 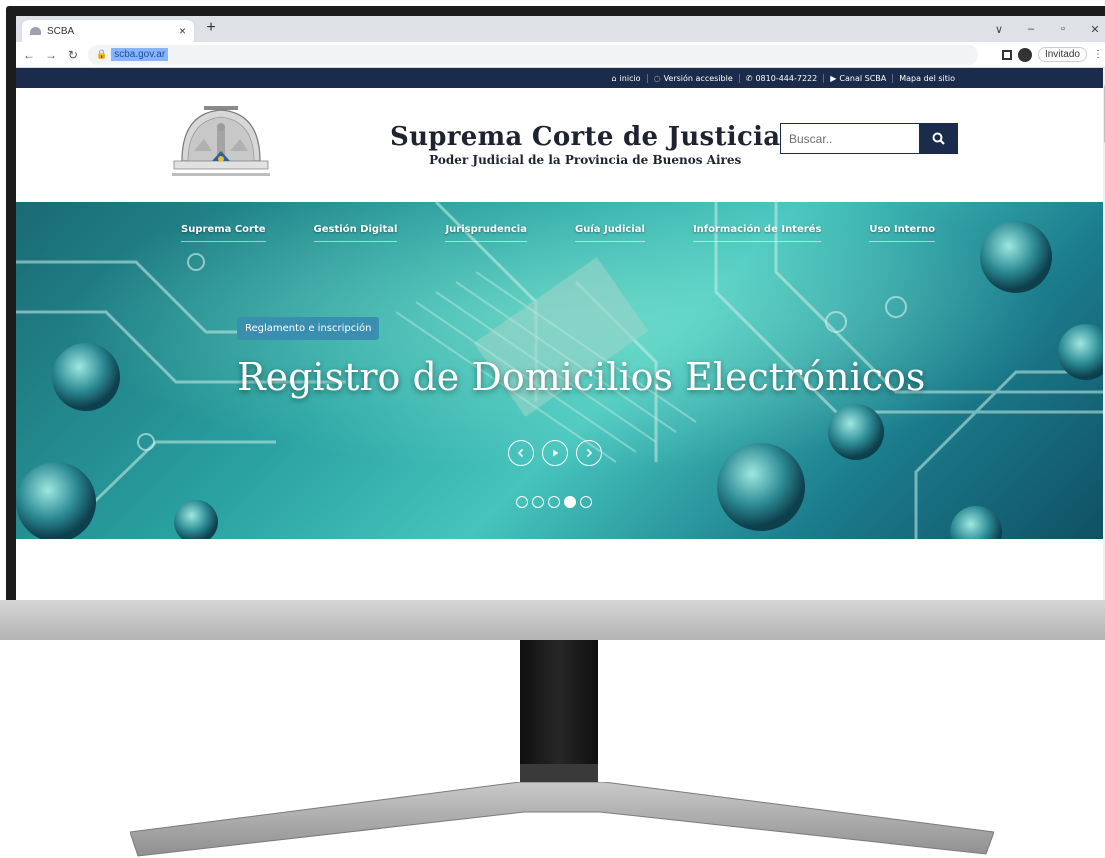 I want to click on address-bar: ← → ↻ 🔒 scba.gov.ar Invitado ⋮, so click(x=560, y=55).